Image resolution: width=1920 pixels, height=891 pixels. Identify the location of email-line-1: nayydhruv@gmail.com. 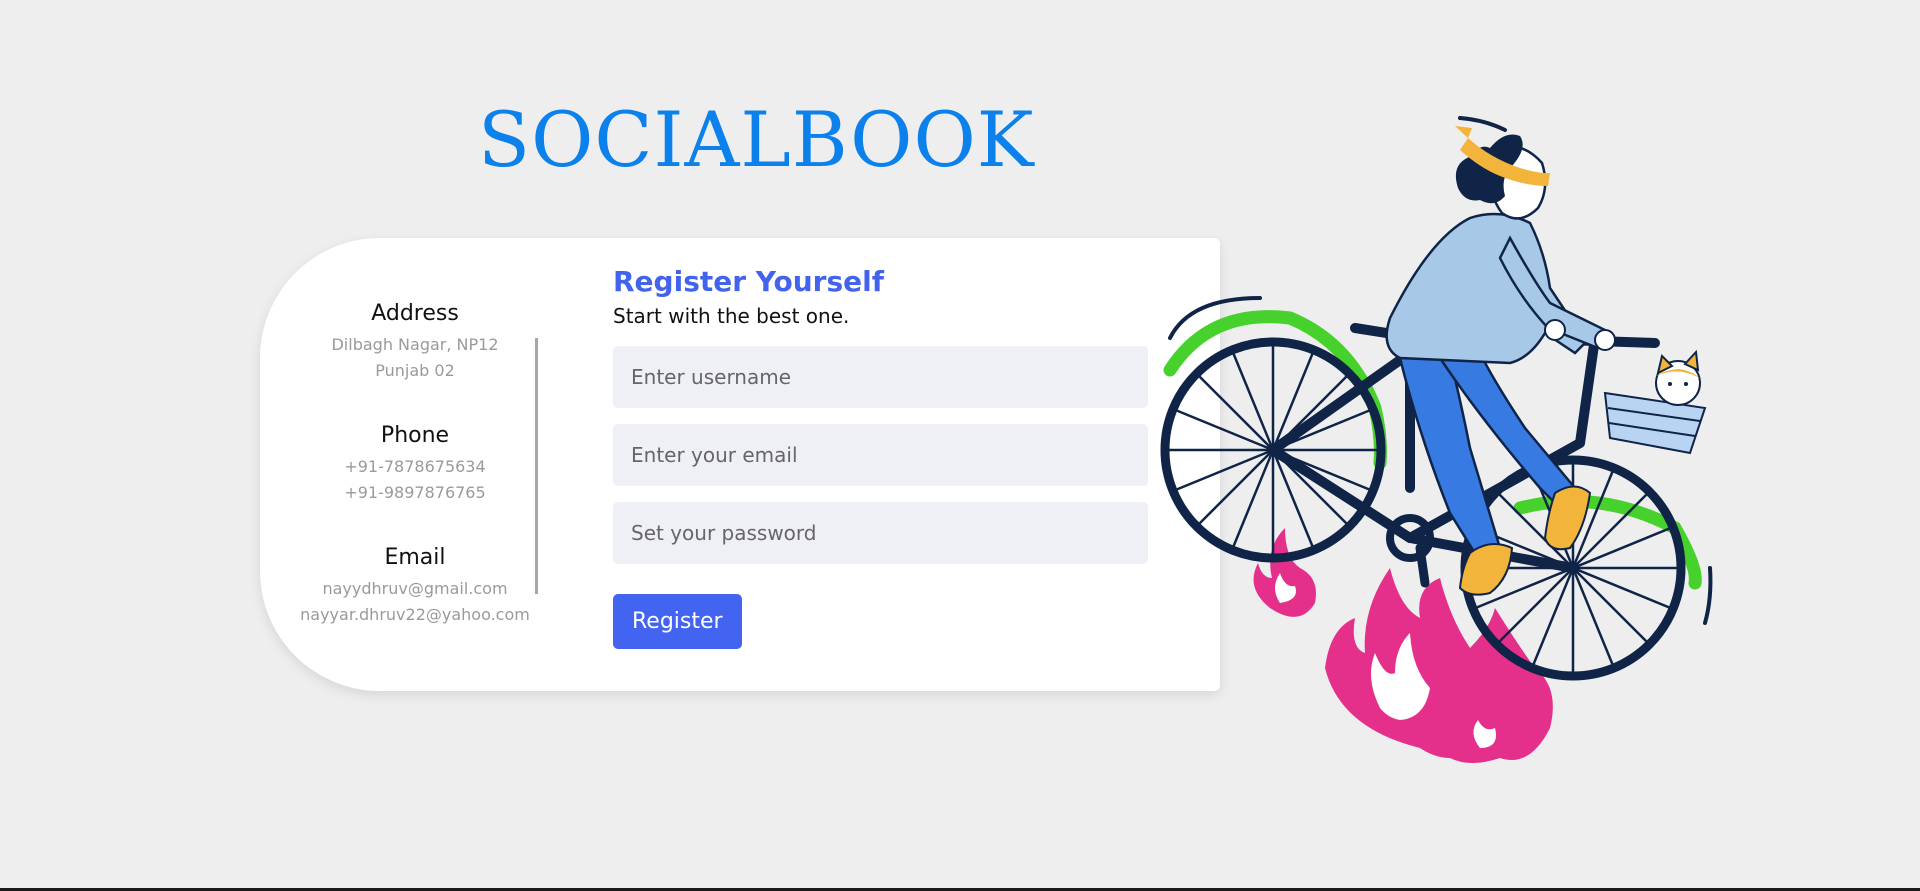
(415, 588).